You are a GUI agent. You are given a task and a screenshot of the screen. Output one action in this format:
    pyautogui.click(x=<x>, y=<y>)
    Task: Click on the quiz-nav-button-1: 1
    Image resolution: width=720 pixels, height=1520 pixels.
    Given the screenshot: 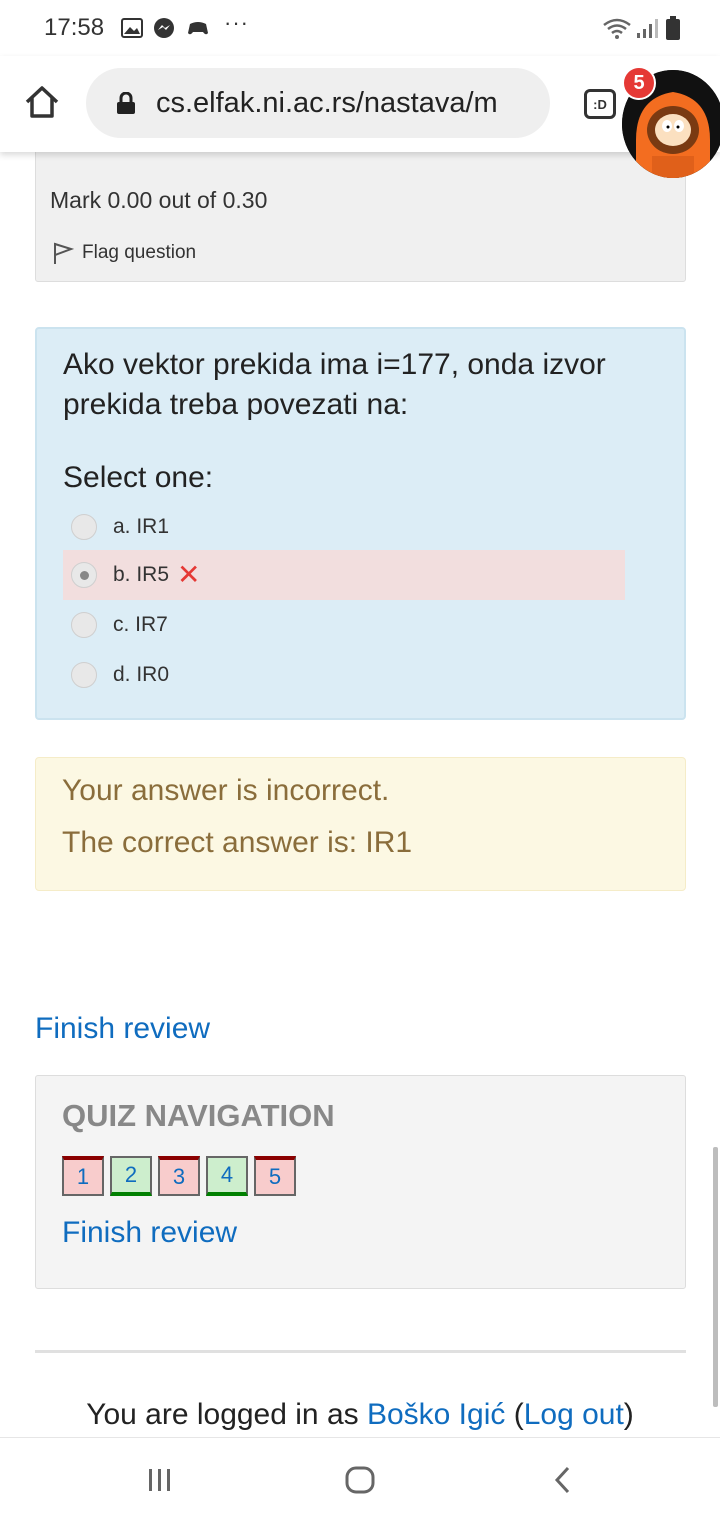 What is the action you would take?
    pyautogui.click(x=83, y=1176)
    